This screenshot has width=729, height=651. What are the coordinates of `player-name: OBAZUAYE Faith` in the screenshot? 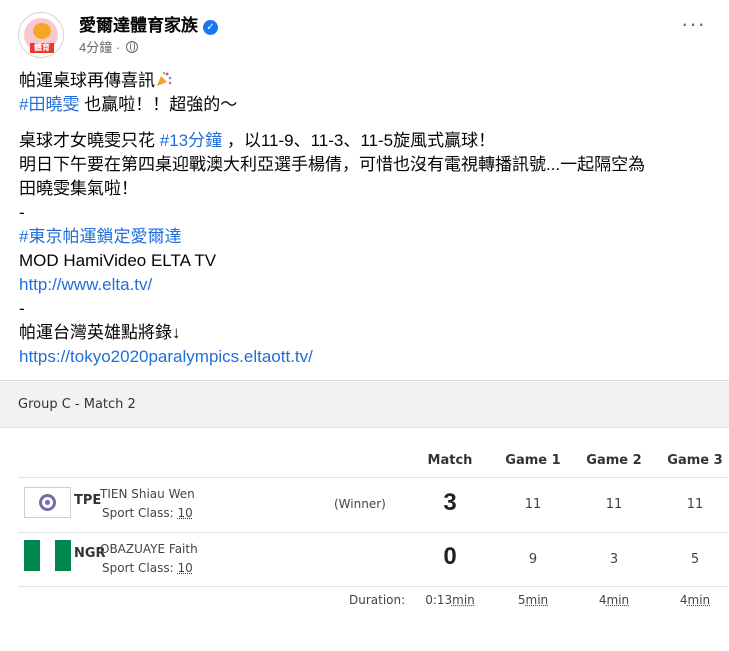 It's located at (149, 549).